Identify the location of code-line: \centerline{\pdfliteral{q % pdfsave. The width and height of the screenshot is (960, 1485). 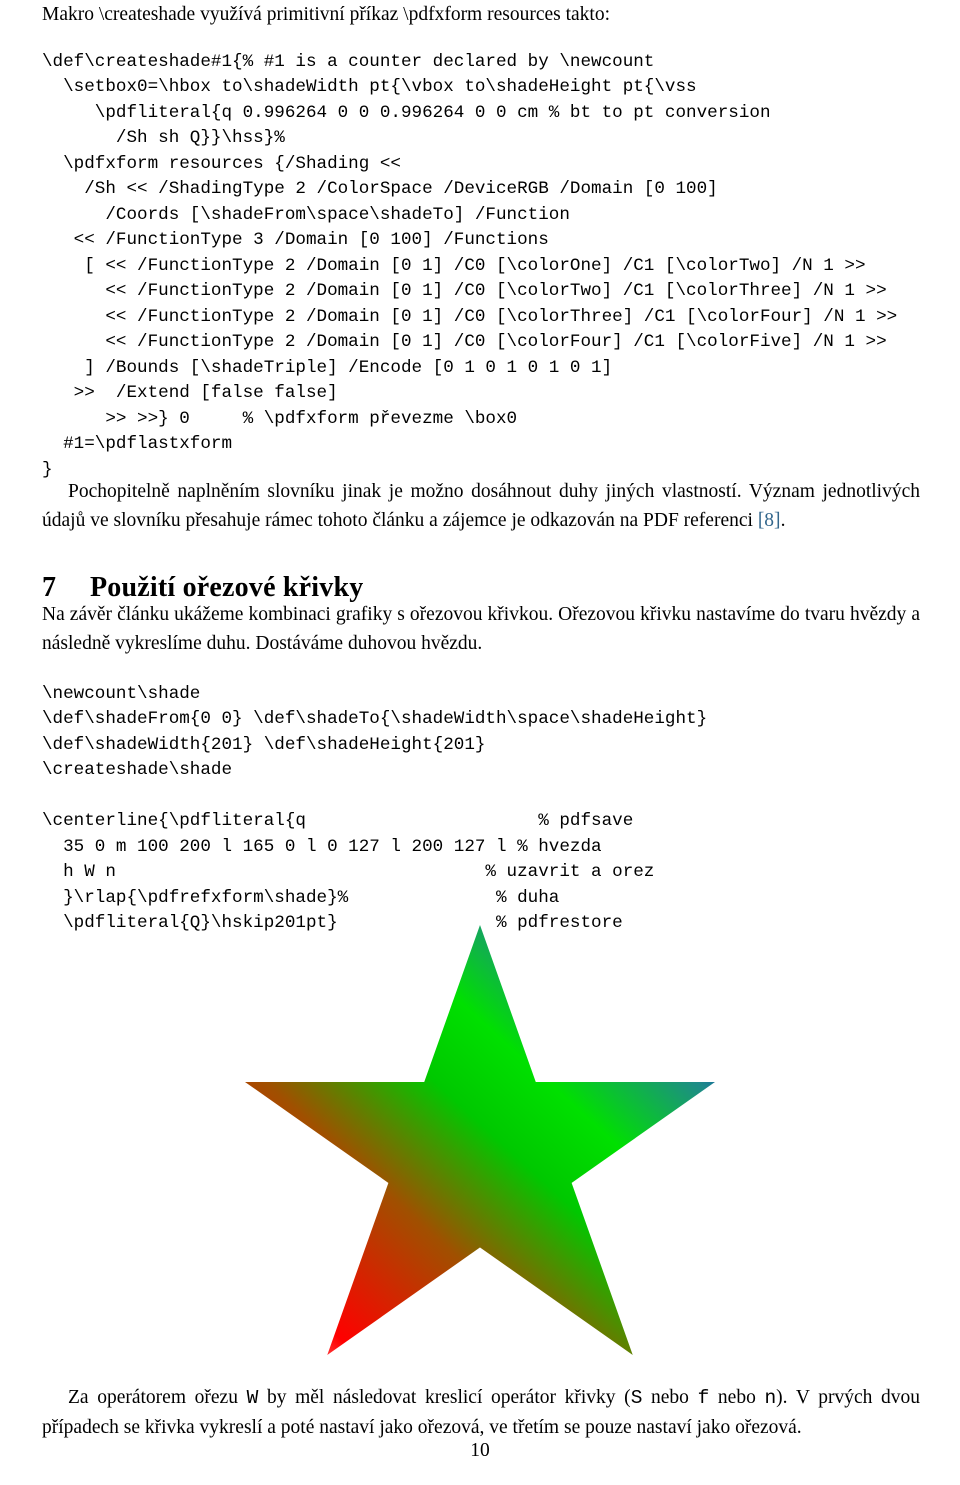
(338, 821).